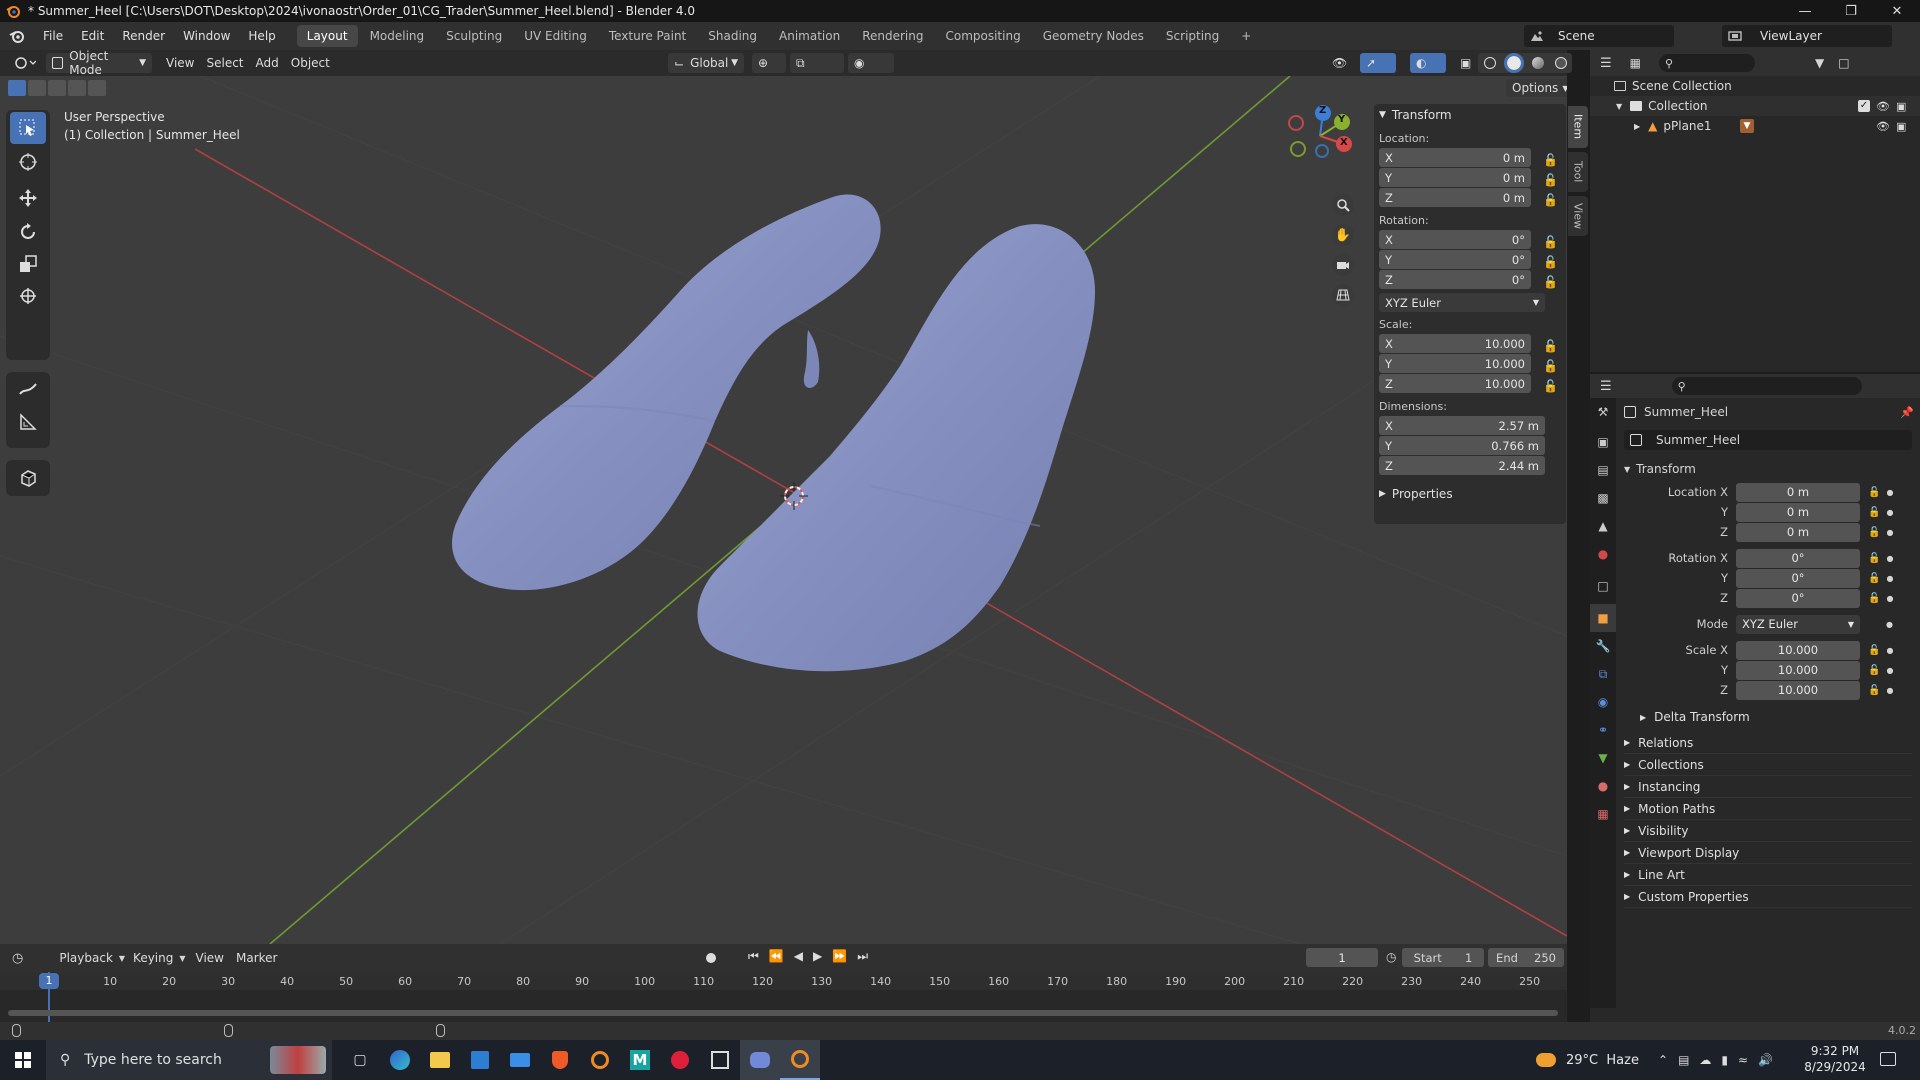 This screenshot has height=1080, width=1920. I want to click on file-explorer-icon, so click(440, 1060).